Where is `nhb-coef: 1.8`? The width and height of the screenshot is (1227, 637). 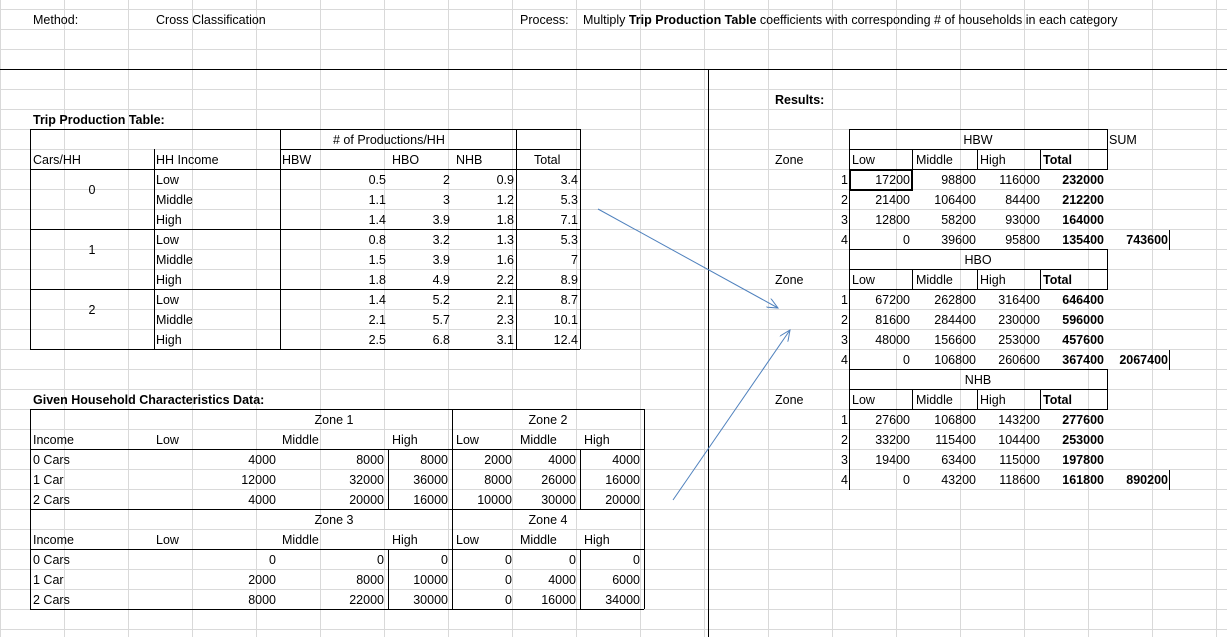 nhb-coef: 1.8 is located at coordinates (483, 220).